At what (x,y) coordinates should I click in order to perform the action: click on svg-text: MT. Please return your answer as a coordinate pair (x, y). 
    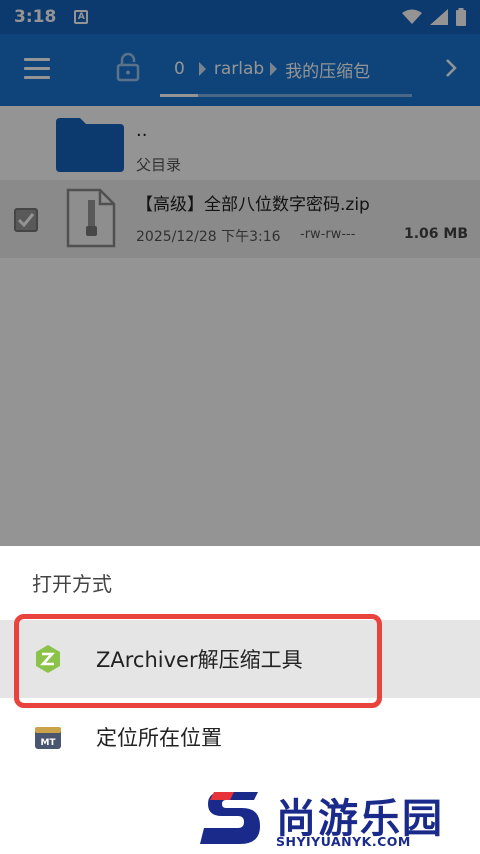
    Looking at the image, I should click on (48, 743).